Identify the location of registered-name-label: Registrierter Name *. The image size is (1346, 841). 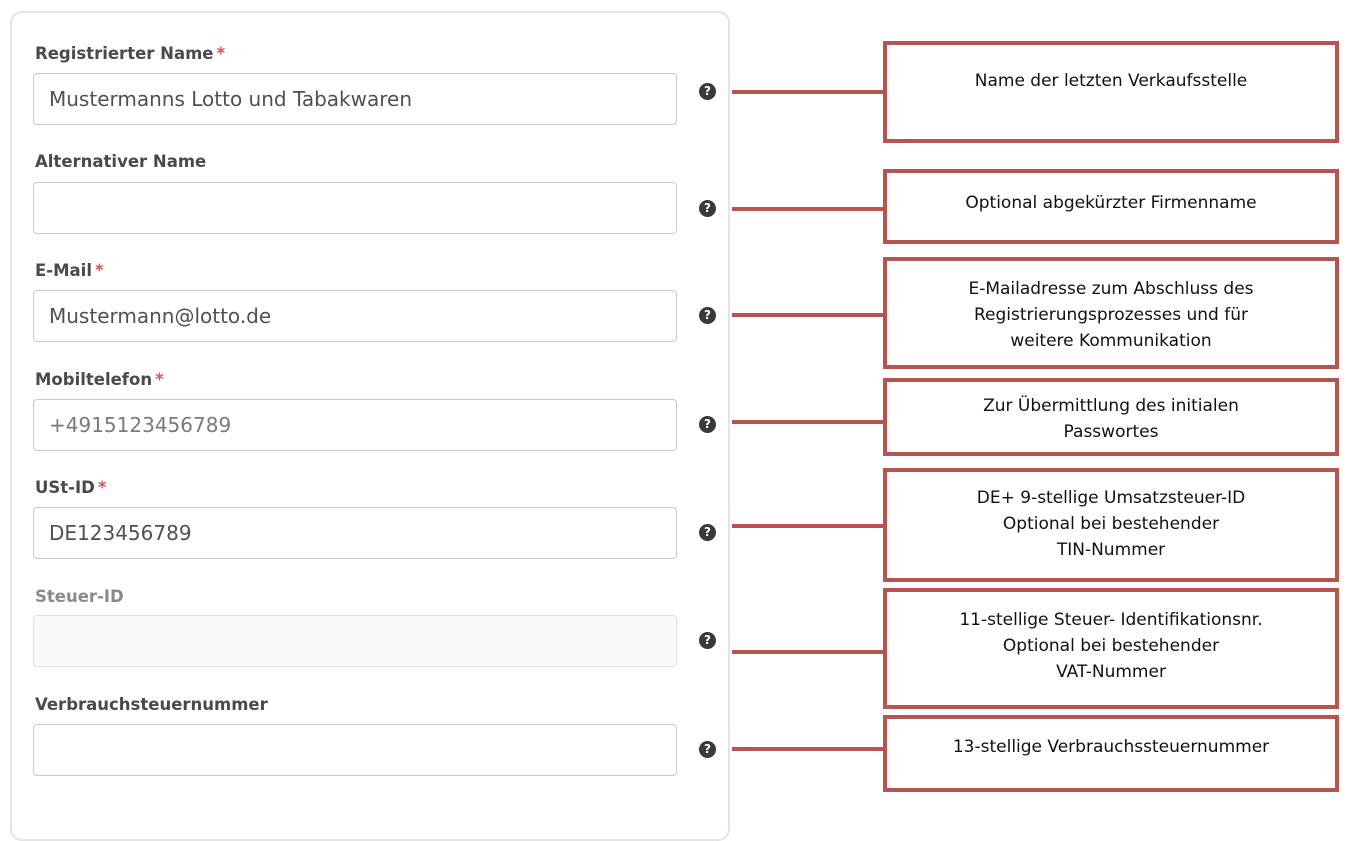
(130, 53).